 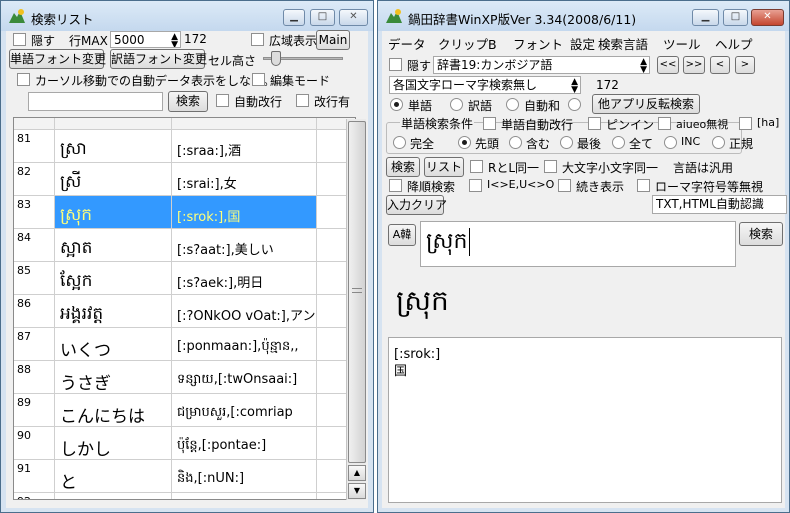 What do you see at coordinates (694, 65) in the screenshot?
I see `last-button: >>` at bounding box center [694, 65].